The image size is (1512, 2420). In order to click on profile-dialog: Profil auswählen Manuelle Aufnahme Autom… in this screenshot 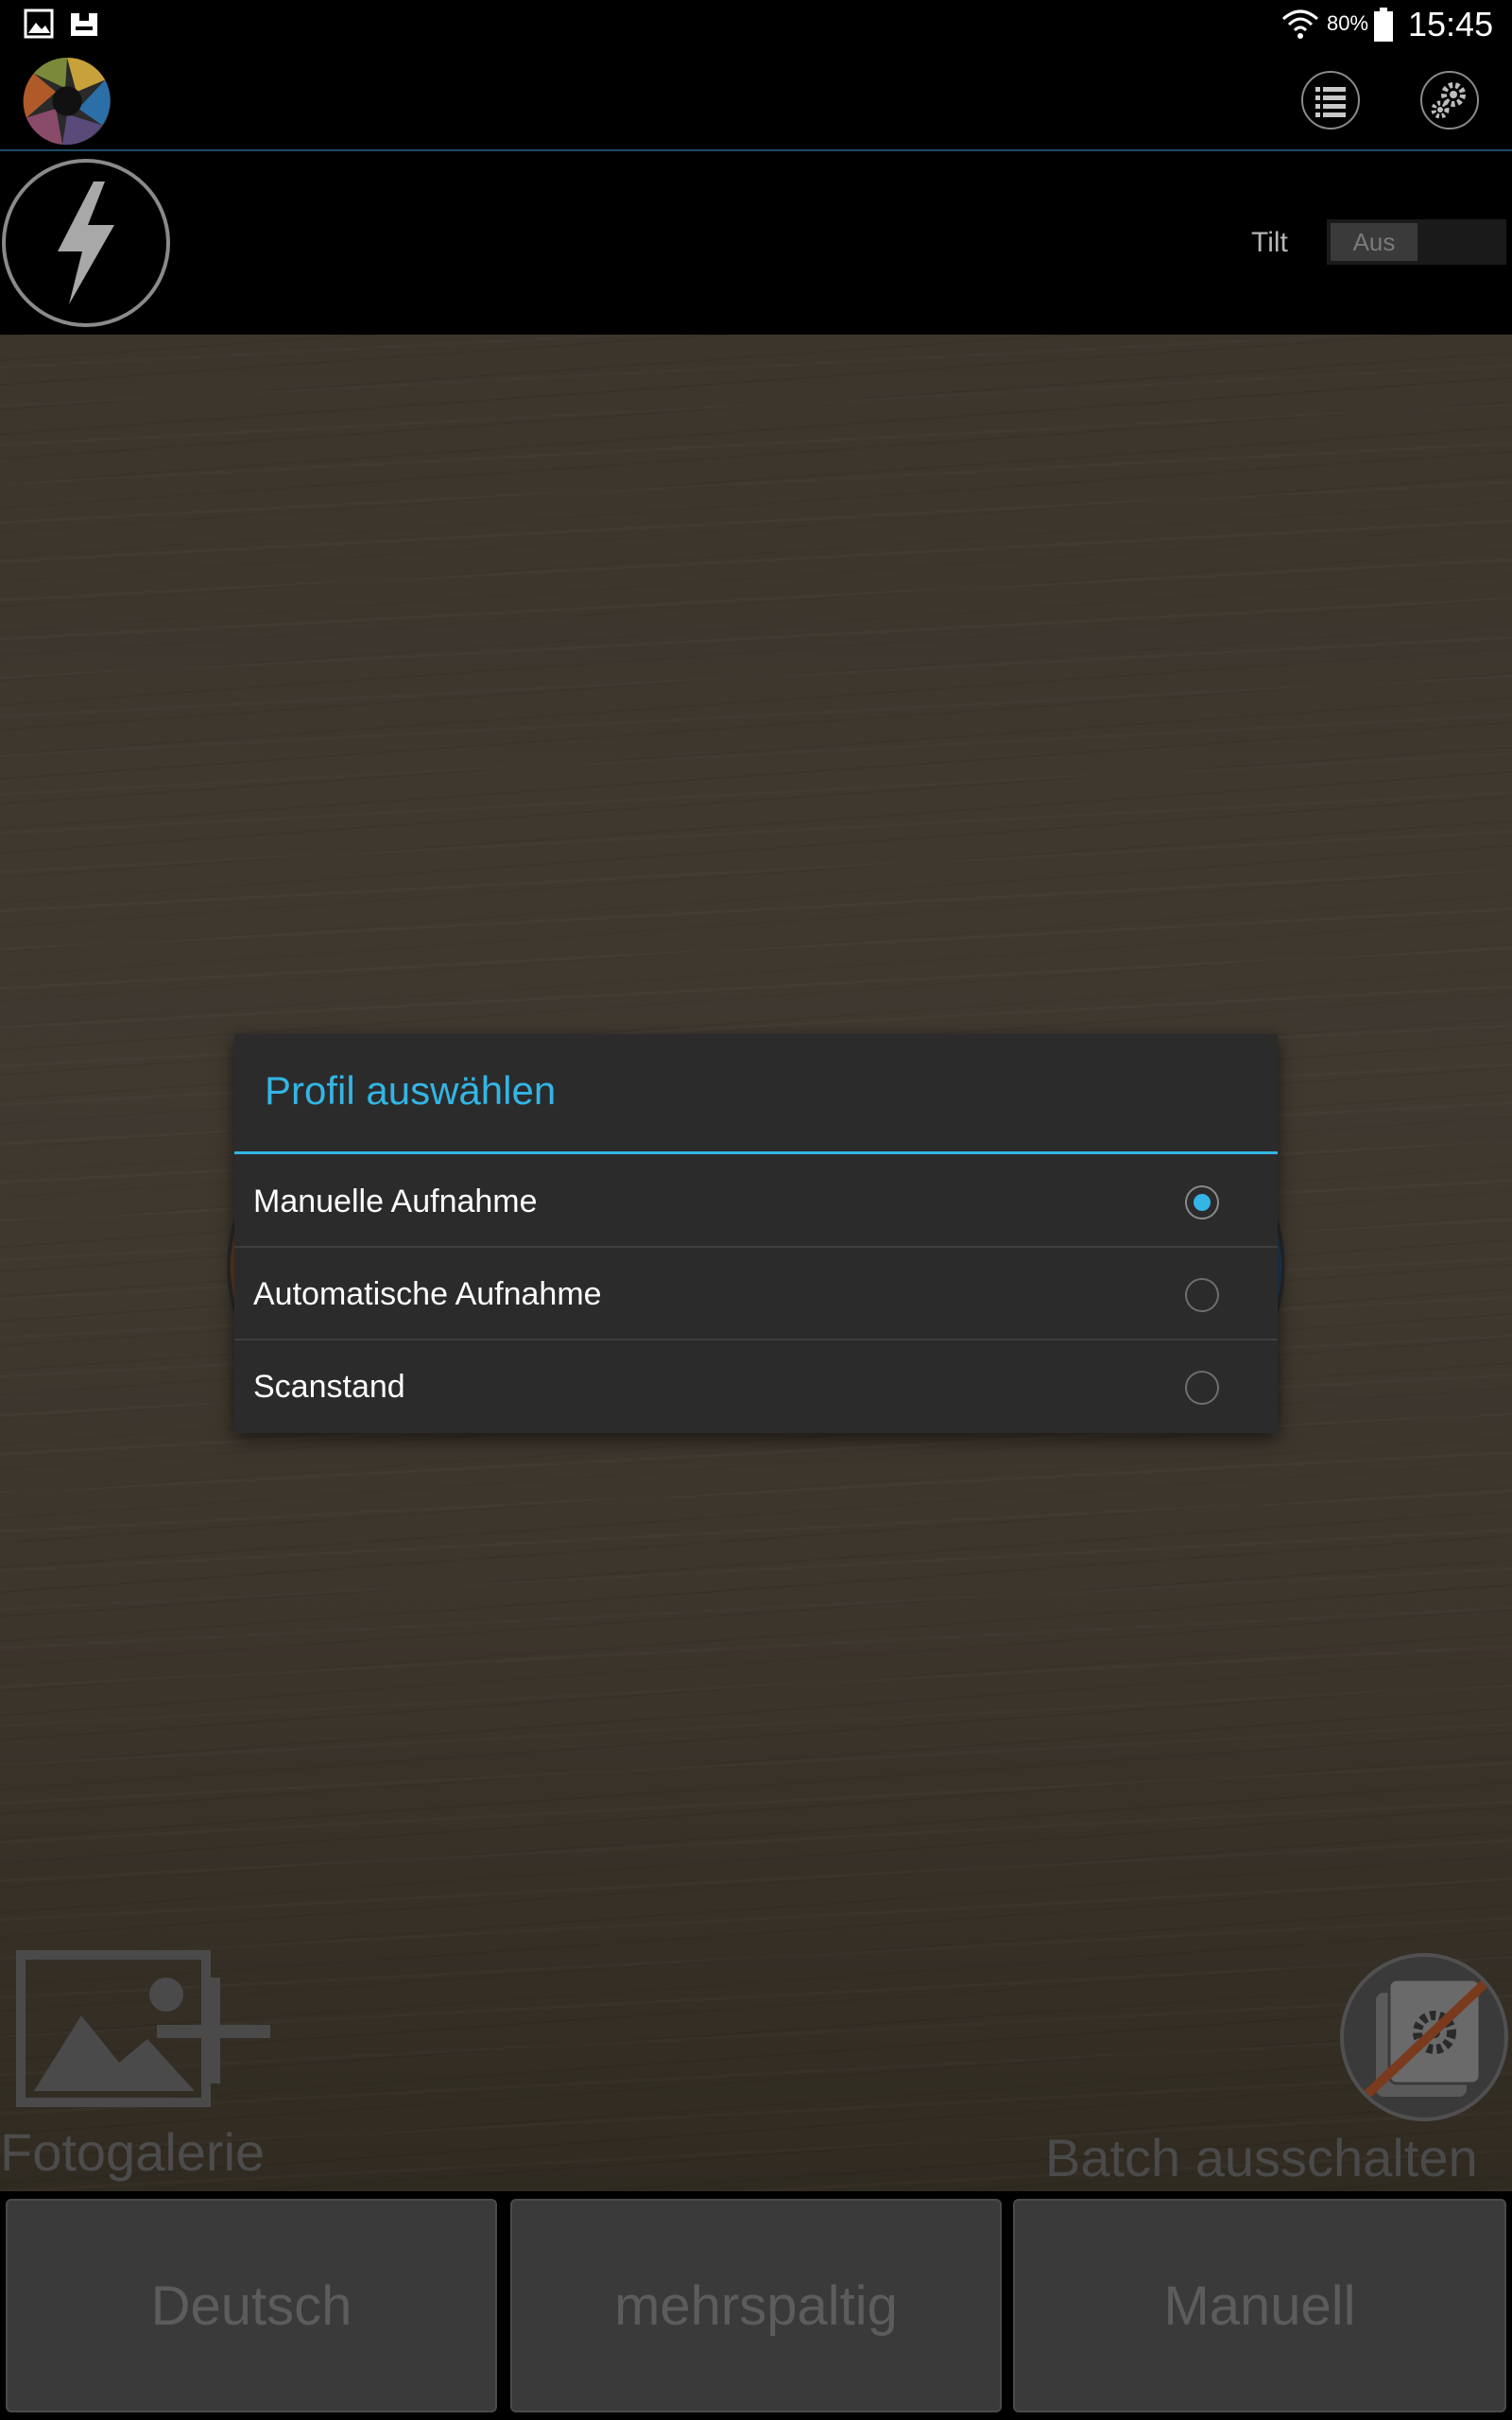, I will do `click(756, 1233)`.